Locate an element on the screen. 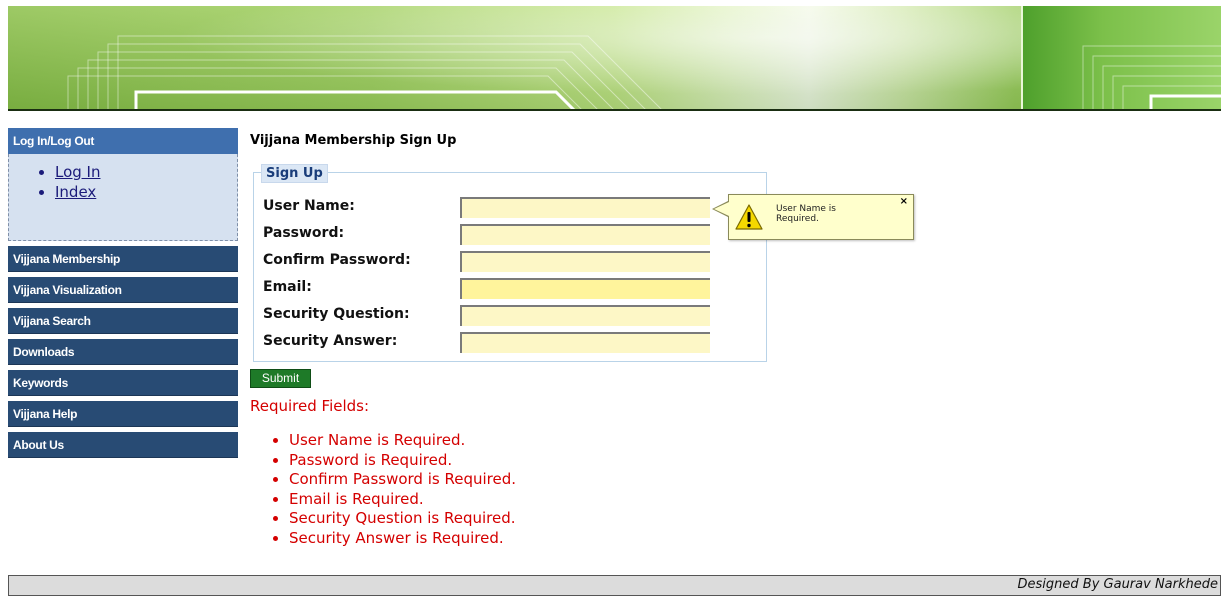 The height and width of the screenshot is (597, 1221). list-item: Email is Required. is located at coordinates (402, 500).